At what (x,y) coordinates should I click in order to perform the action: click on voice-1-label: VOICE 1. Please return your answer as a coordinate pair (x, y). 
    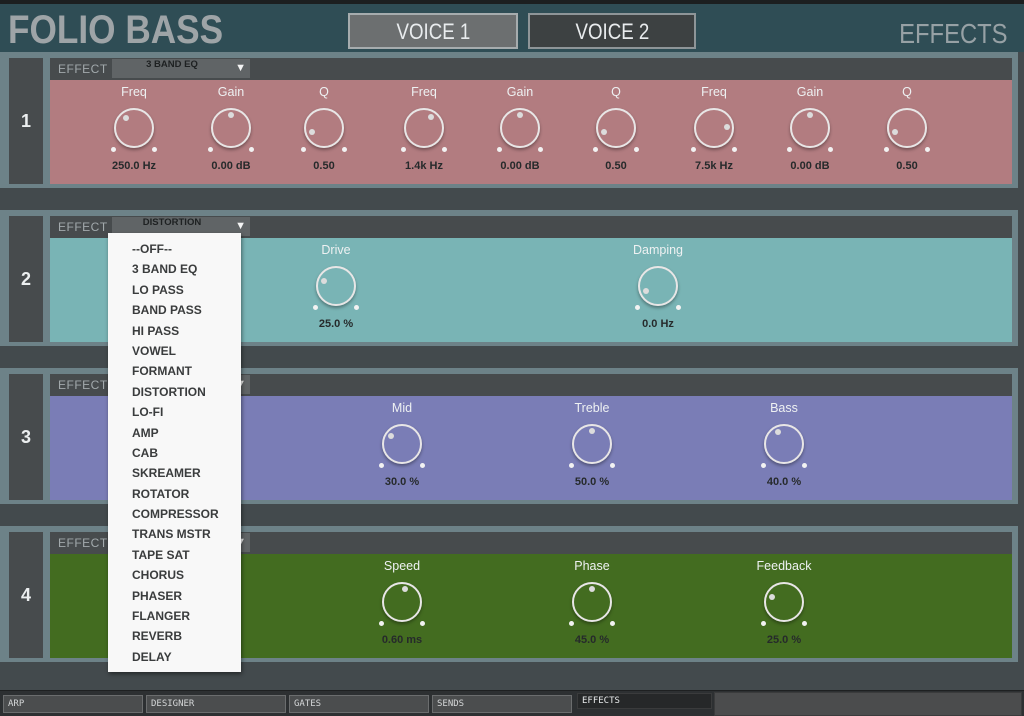
    Looking at the image, I should click on (433, 31).